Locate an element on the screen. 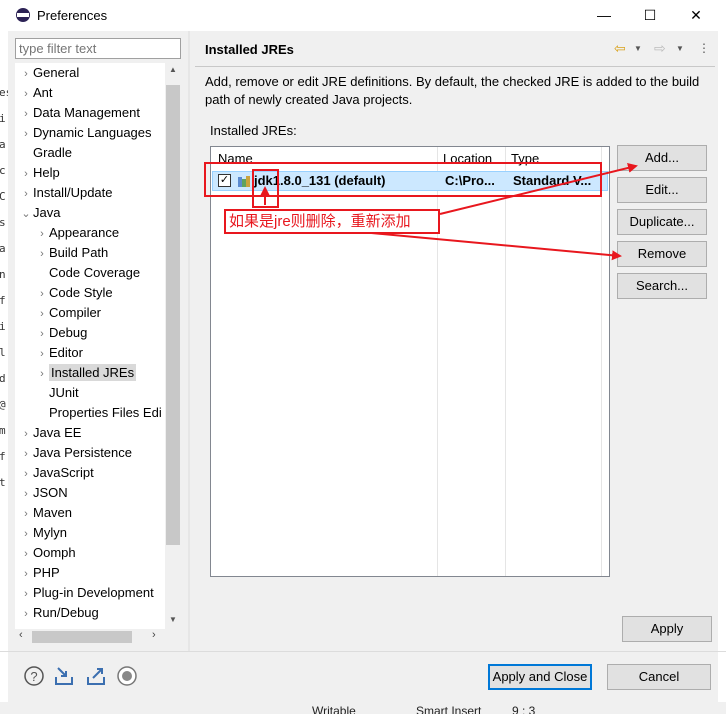 This screenshot has height=714, width=726. column-name: Name is located at coordinates (235, 158).